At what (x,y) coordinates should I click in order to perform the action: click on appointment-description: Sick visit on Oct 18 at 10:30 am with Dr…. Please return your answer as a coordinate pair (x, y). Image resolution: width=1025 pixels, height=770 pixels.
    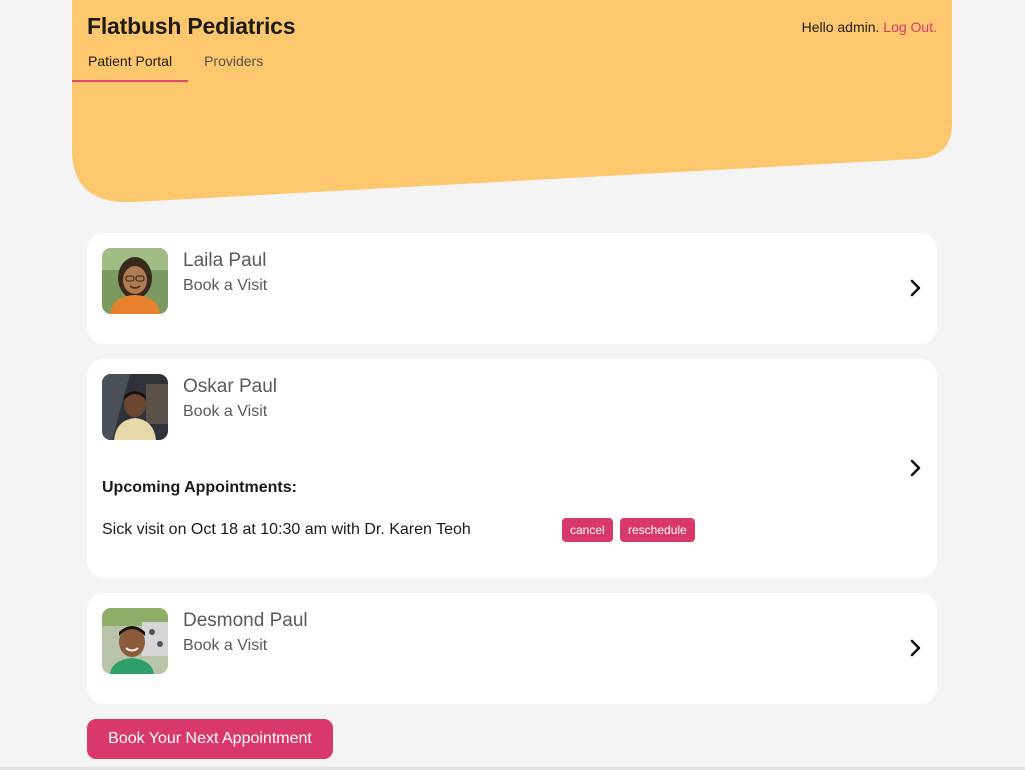
    Looking at the image, I should click on (286, 529).